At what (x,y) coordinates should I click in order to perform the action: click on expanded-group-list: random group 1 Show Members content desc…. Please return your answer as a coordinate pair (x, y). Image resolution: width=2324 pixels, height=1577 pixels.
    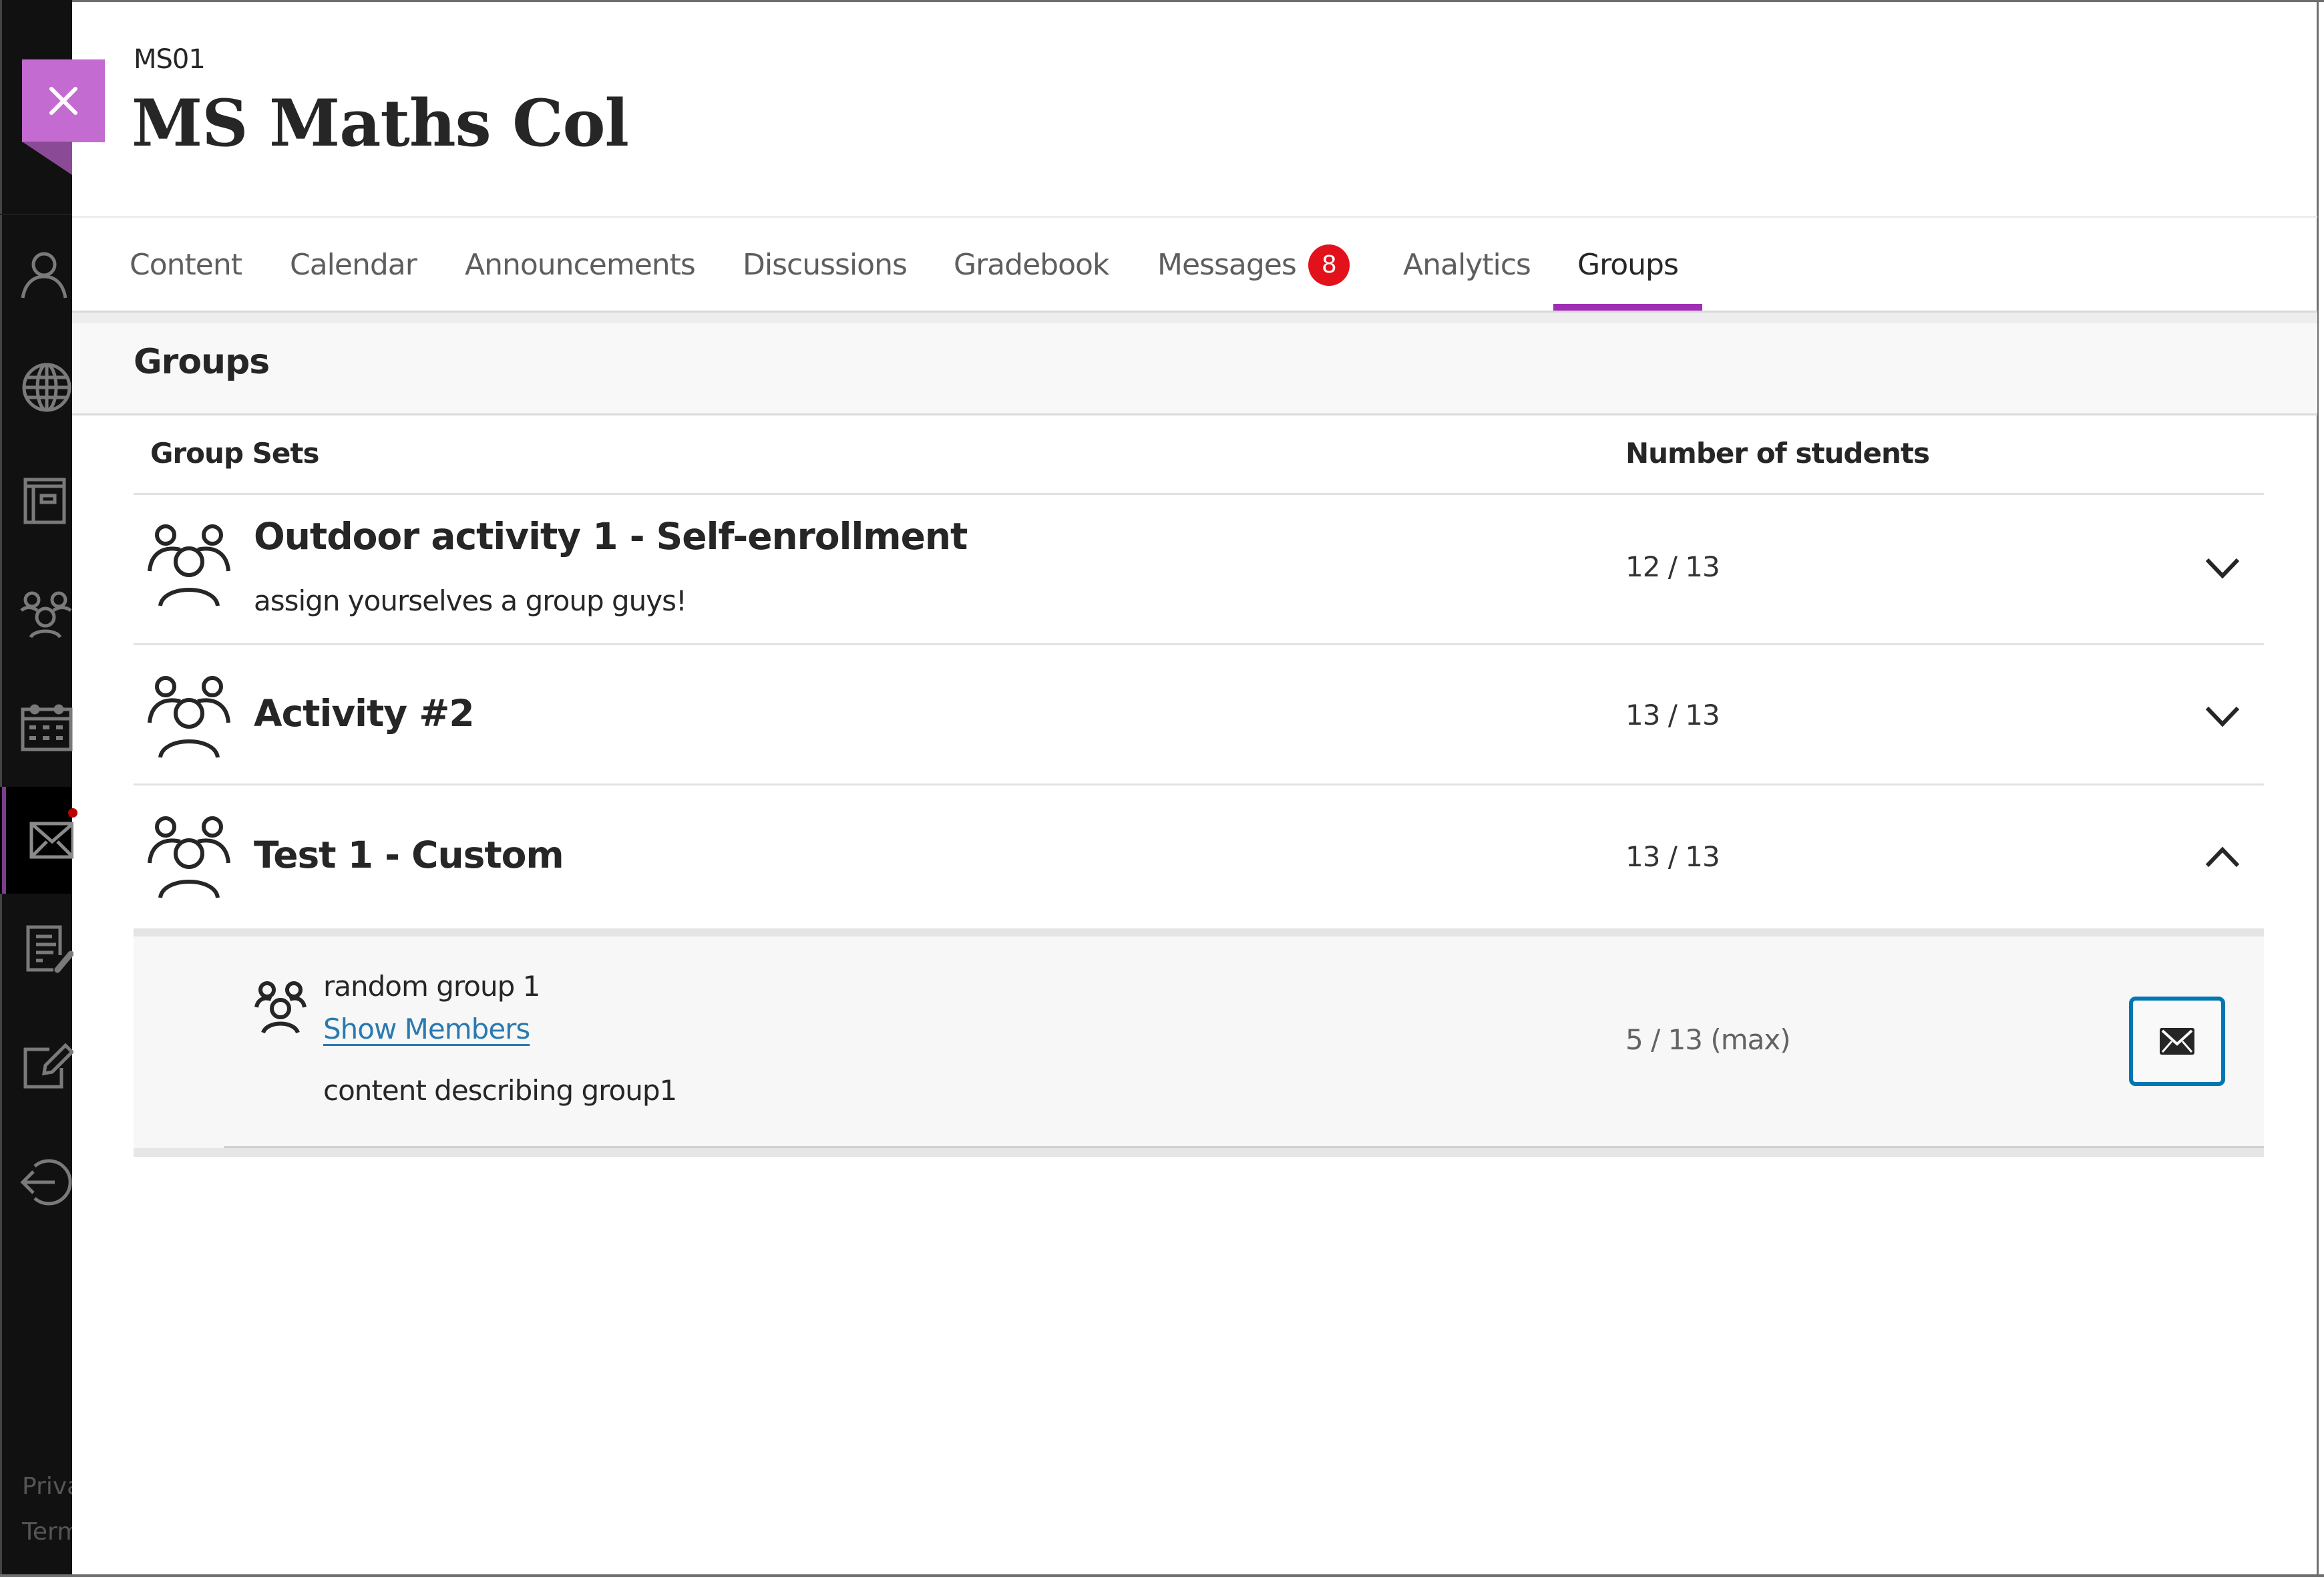
    Looking at the image, I should click on (1199, 1042).